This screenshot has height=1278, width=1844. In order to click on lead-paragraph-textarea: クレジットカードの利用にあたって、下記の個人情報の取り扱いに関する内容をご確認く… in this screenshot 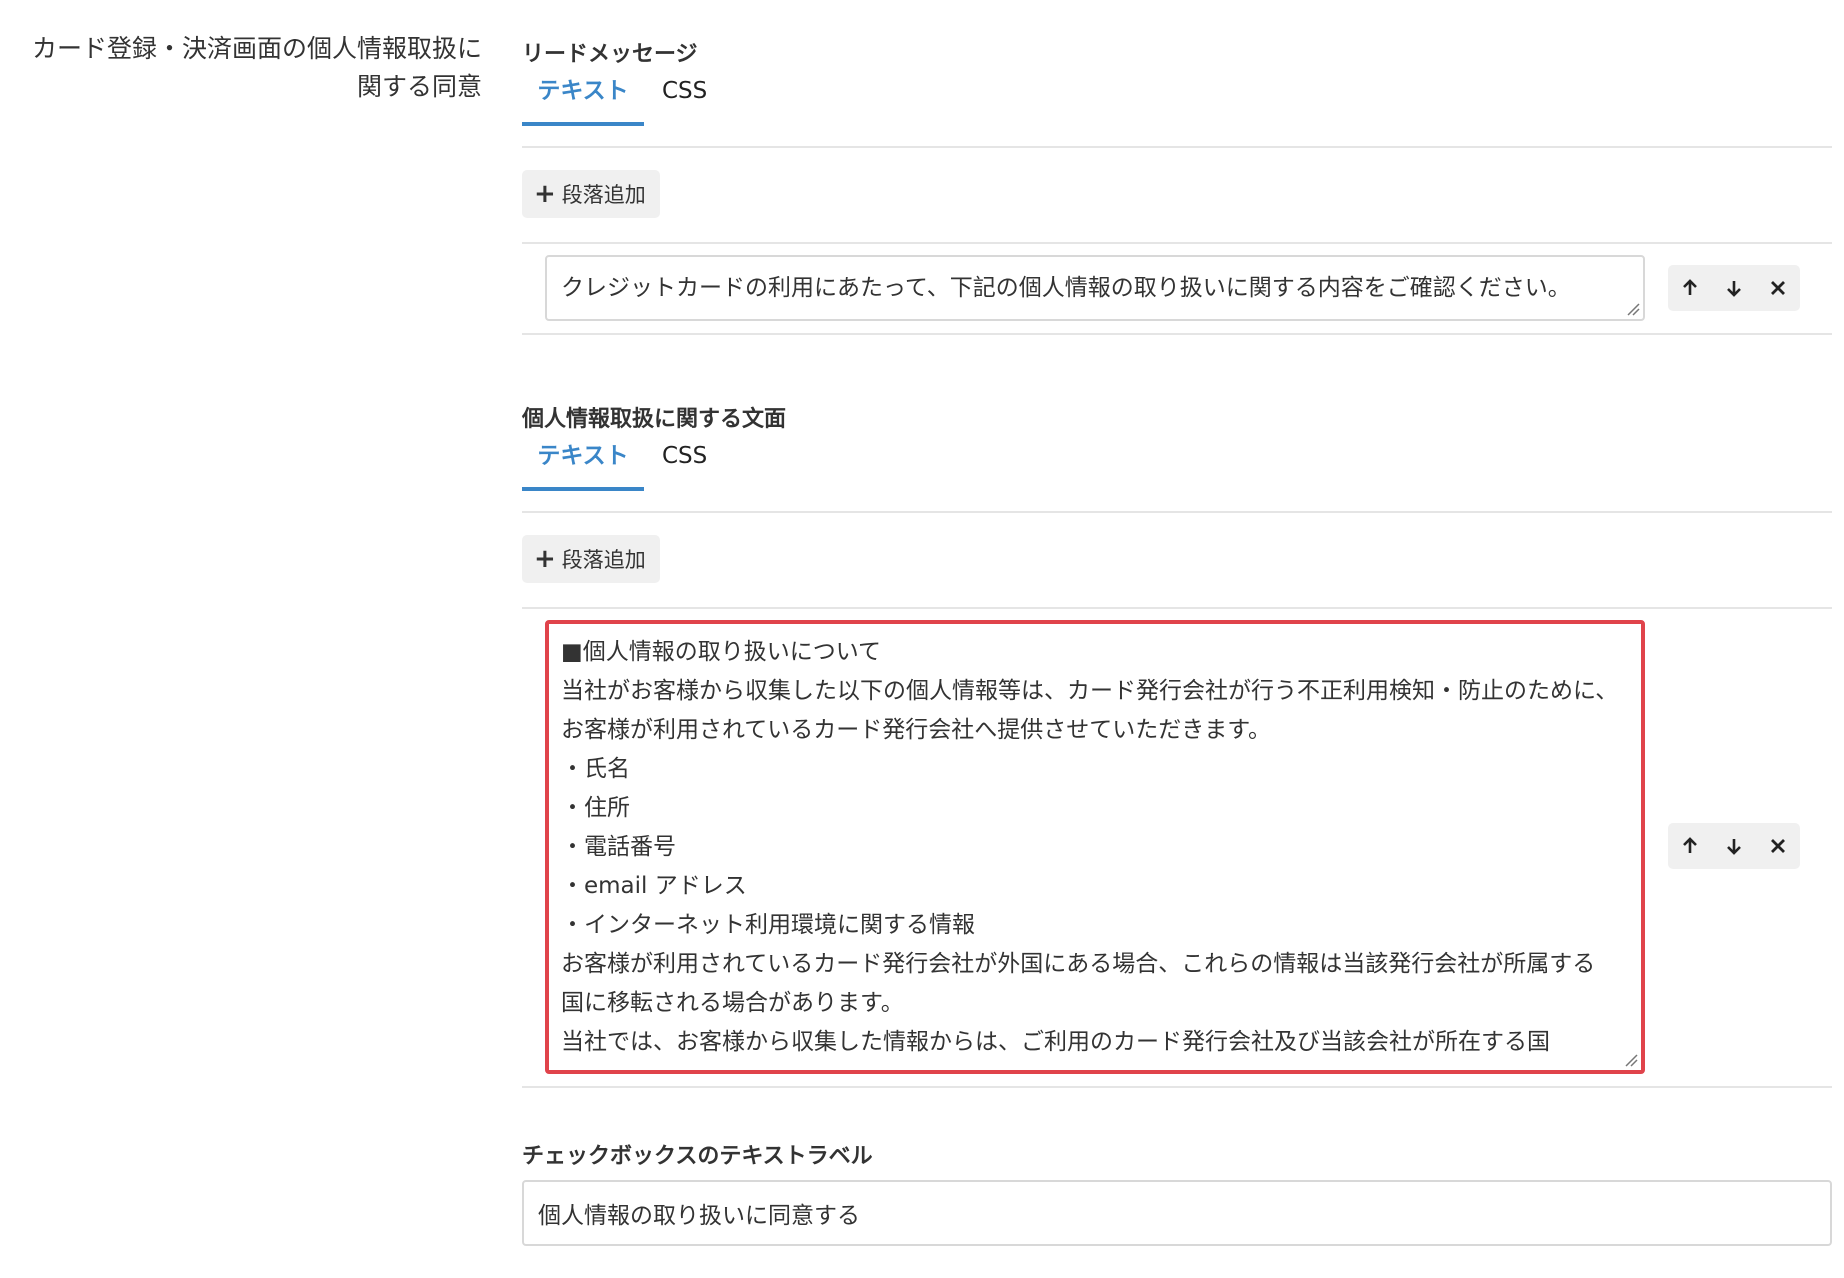, I will do `click(1095, 288)`.